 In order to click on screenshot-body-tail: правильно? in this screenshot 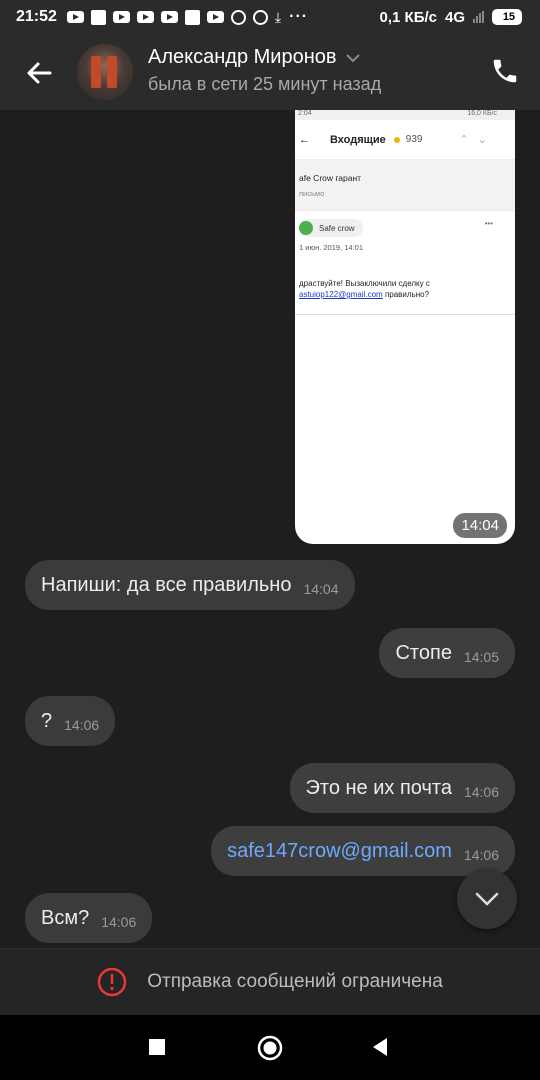, I will do `click(406, 294)`.